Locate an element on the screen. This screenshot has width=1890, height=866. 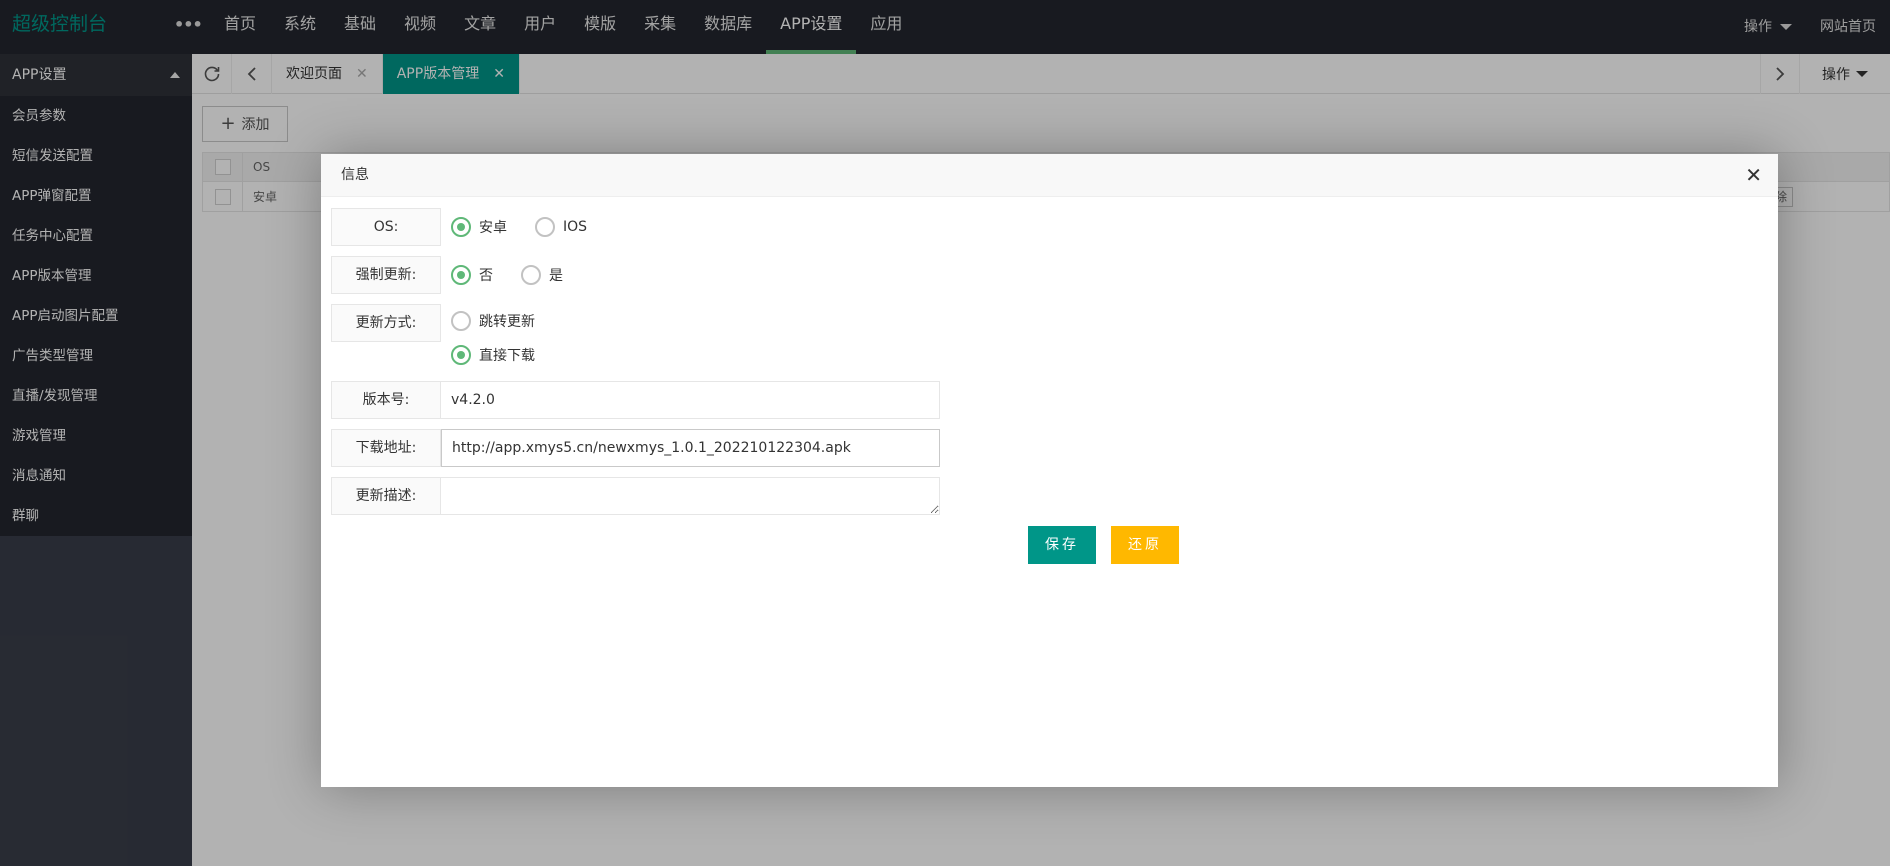
os-label: OS: is located at coordinates (386, 227).